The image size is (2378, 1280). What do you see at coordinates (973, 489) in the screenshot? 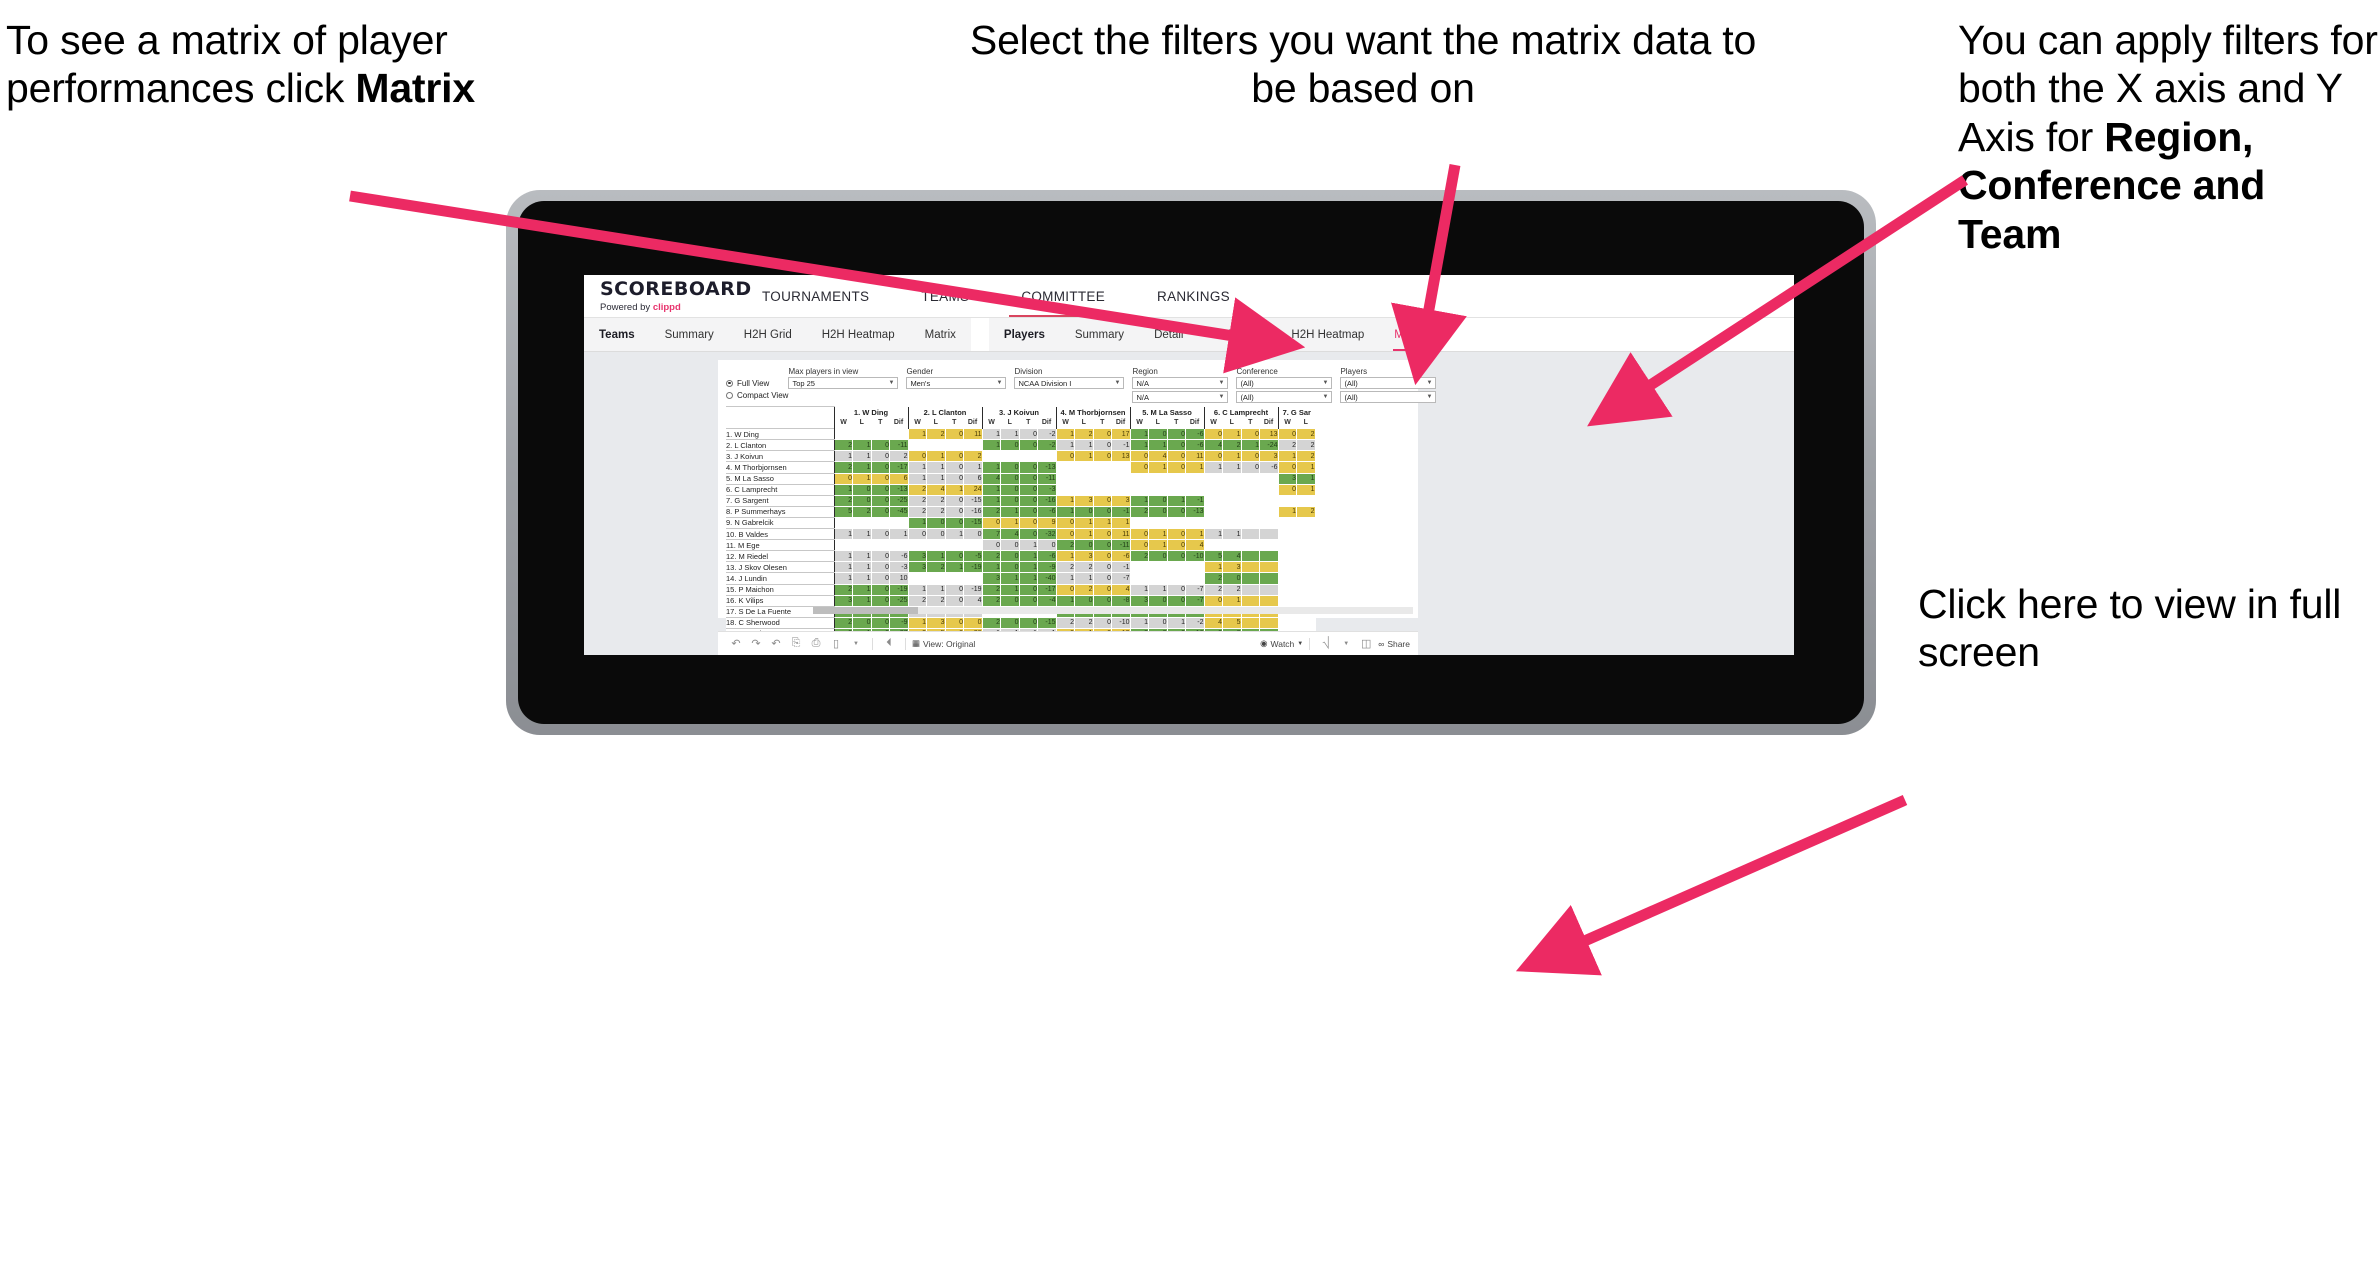
I see `matrix-cell: 24` at bounding box center [973, 489].